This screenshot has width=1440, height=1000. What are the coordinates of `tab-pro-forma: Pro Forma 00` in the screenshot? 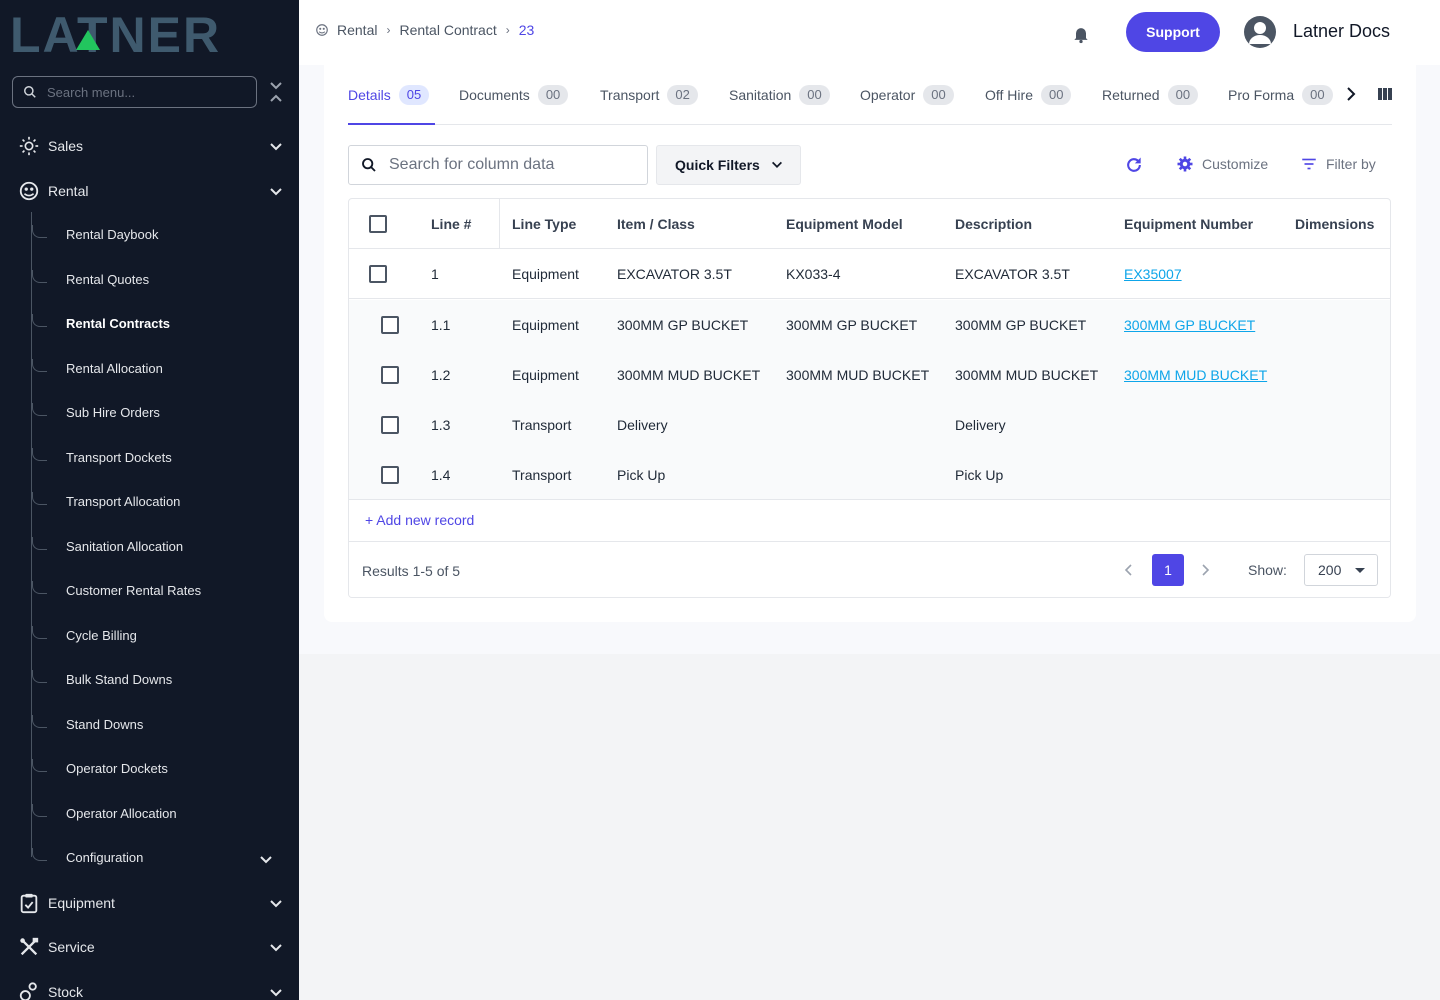 It's located at (1280, 95).